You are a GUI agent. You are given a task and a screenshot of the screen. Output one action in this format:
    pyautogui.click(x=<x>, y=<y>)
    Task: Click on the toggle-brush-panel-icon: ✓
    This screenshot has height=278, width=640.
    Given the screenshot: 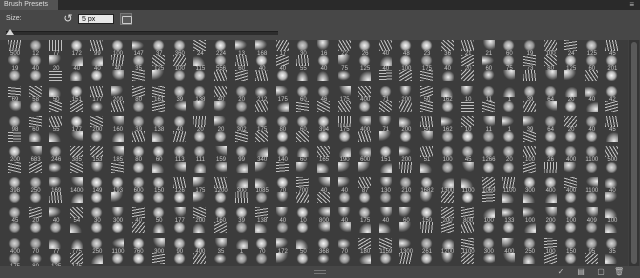 What is the action you would take?
    pyautogui.click(x=561, y=272)
    